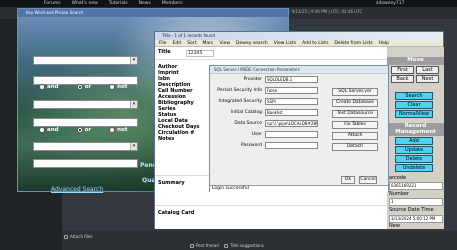  What do you see at coordinates (256, 134) in the screenshot?
I see `user-label: User` at bounding box center [256, 134].